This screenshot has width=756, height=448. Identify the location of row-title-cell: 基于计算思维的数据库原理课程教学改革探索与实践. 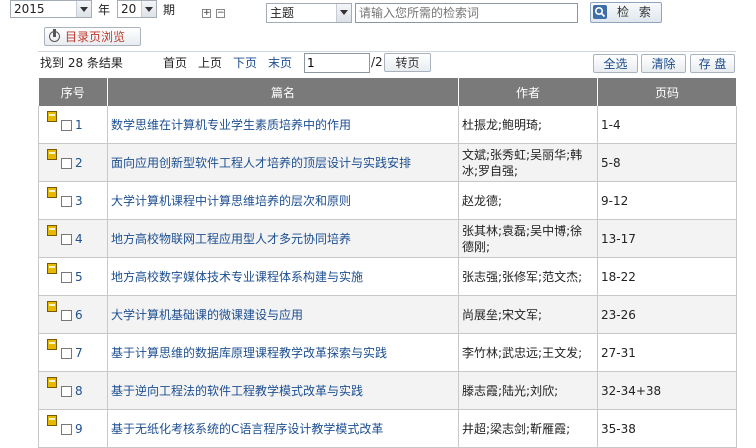
(283, 352).